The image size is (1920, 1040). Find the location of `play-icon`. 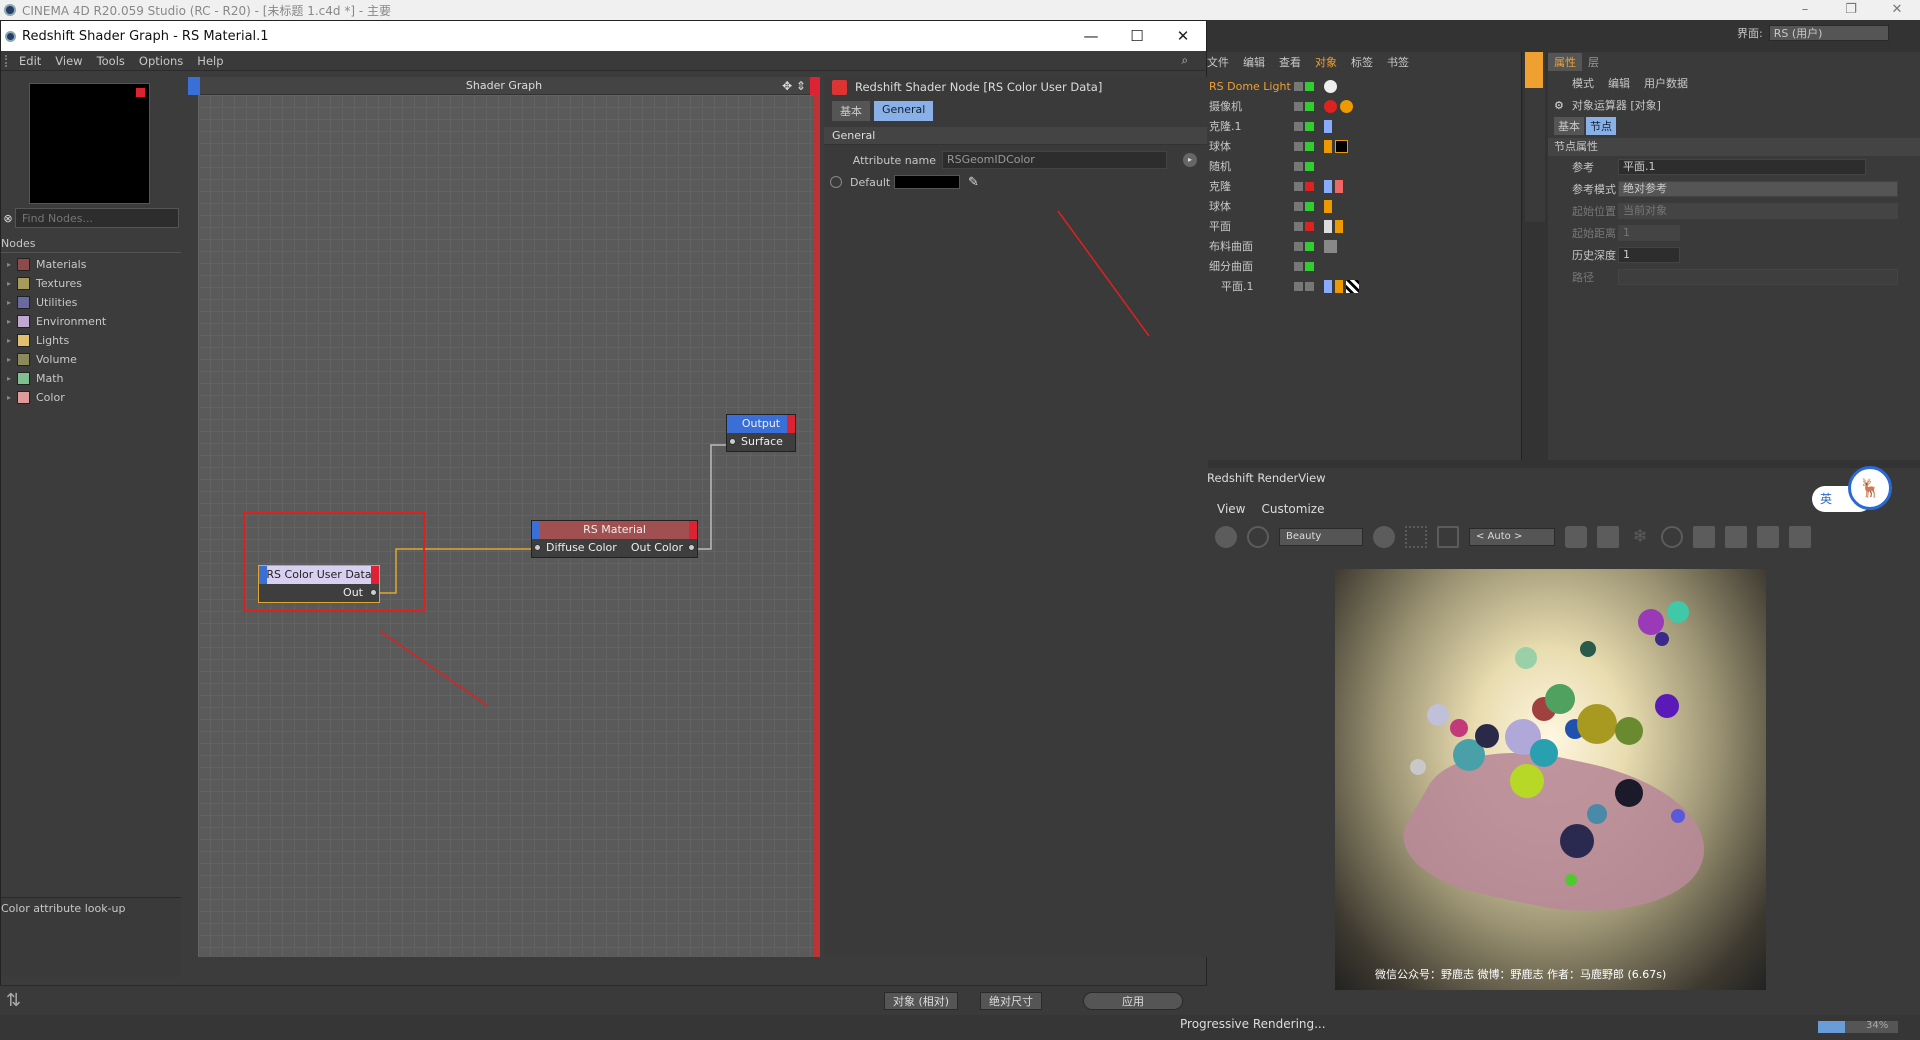

play-icon is located at coordinates (1226, 537).